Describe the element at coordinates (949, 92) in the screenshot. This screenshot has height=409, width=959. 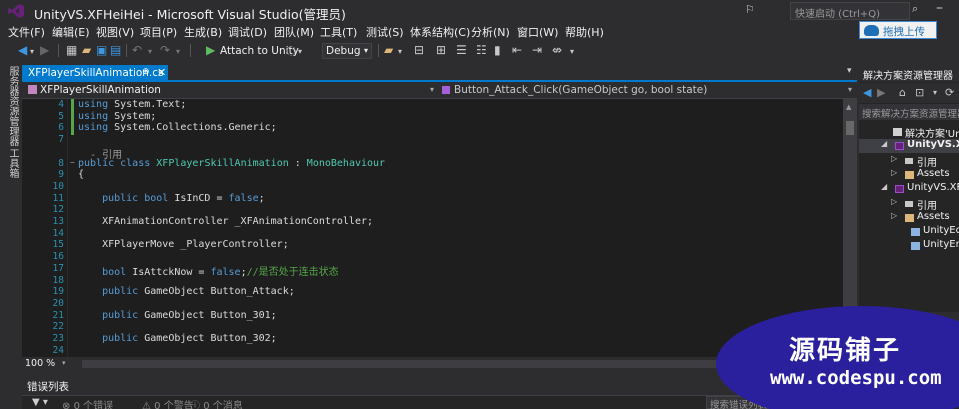
I see `sync-icon: ⟳` at that location.